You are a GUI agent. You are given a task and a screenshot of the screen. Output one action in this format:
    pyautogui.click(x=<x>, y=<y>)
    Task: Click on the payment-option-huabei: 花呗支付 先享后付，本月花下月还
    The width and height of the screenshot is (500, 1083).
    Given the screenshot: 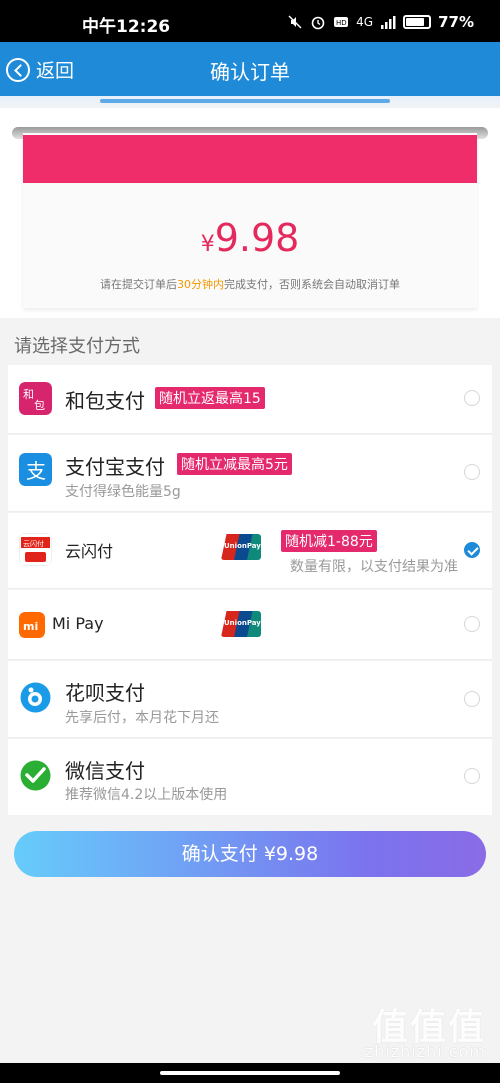 What is the action you would take?
    pyautogui.click(x=250, y=699)
    